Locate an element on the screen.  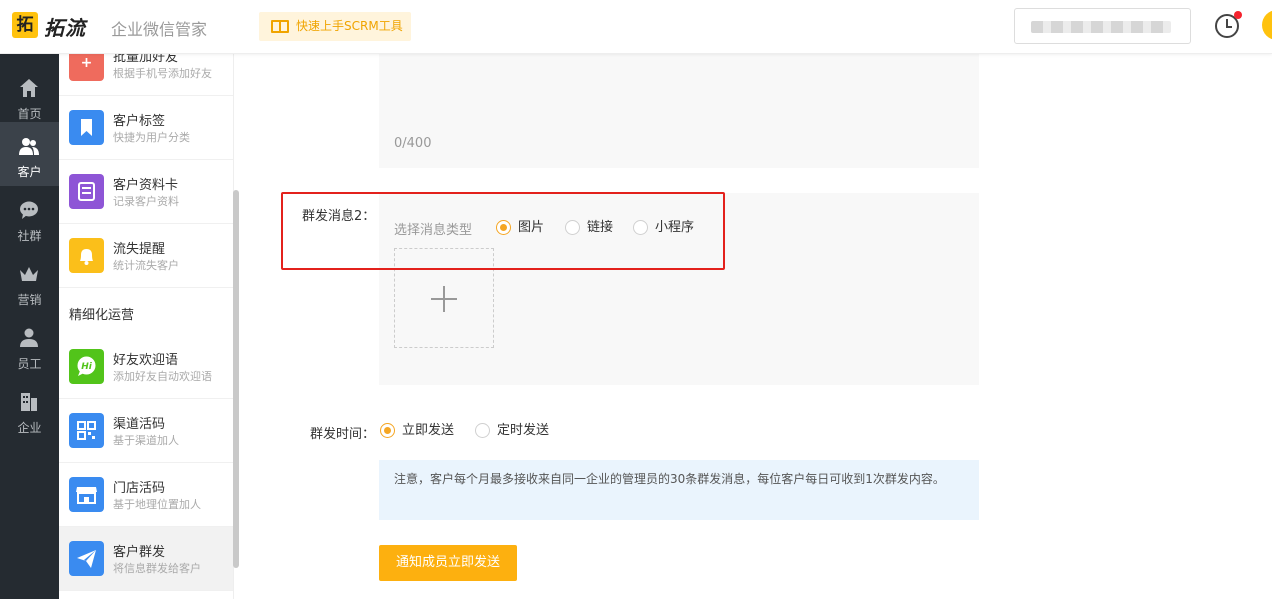
section-title: 精细化运营 is located at coordinates (102, 315).